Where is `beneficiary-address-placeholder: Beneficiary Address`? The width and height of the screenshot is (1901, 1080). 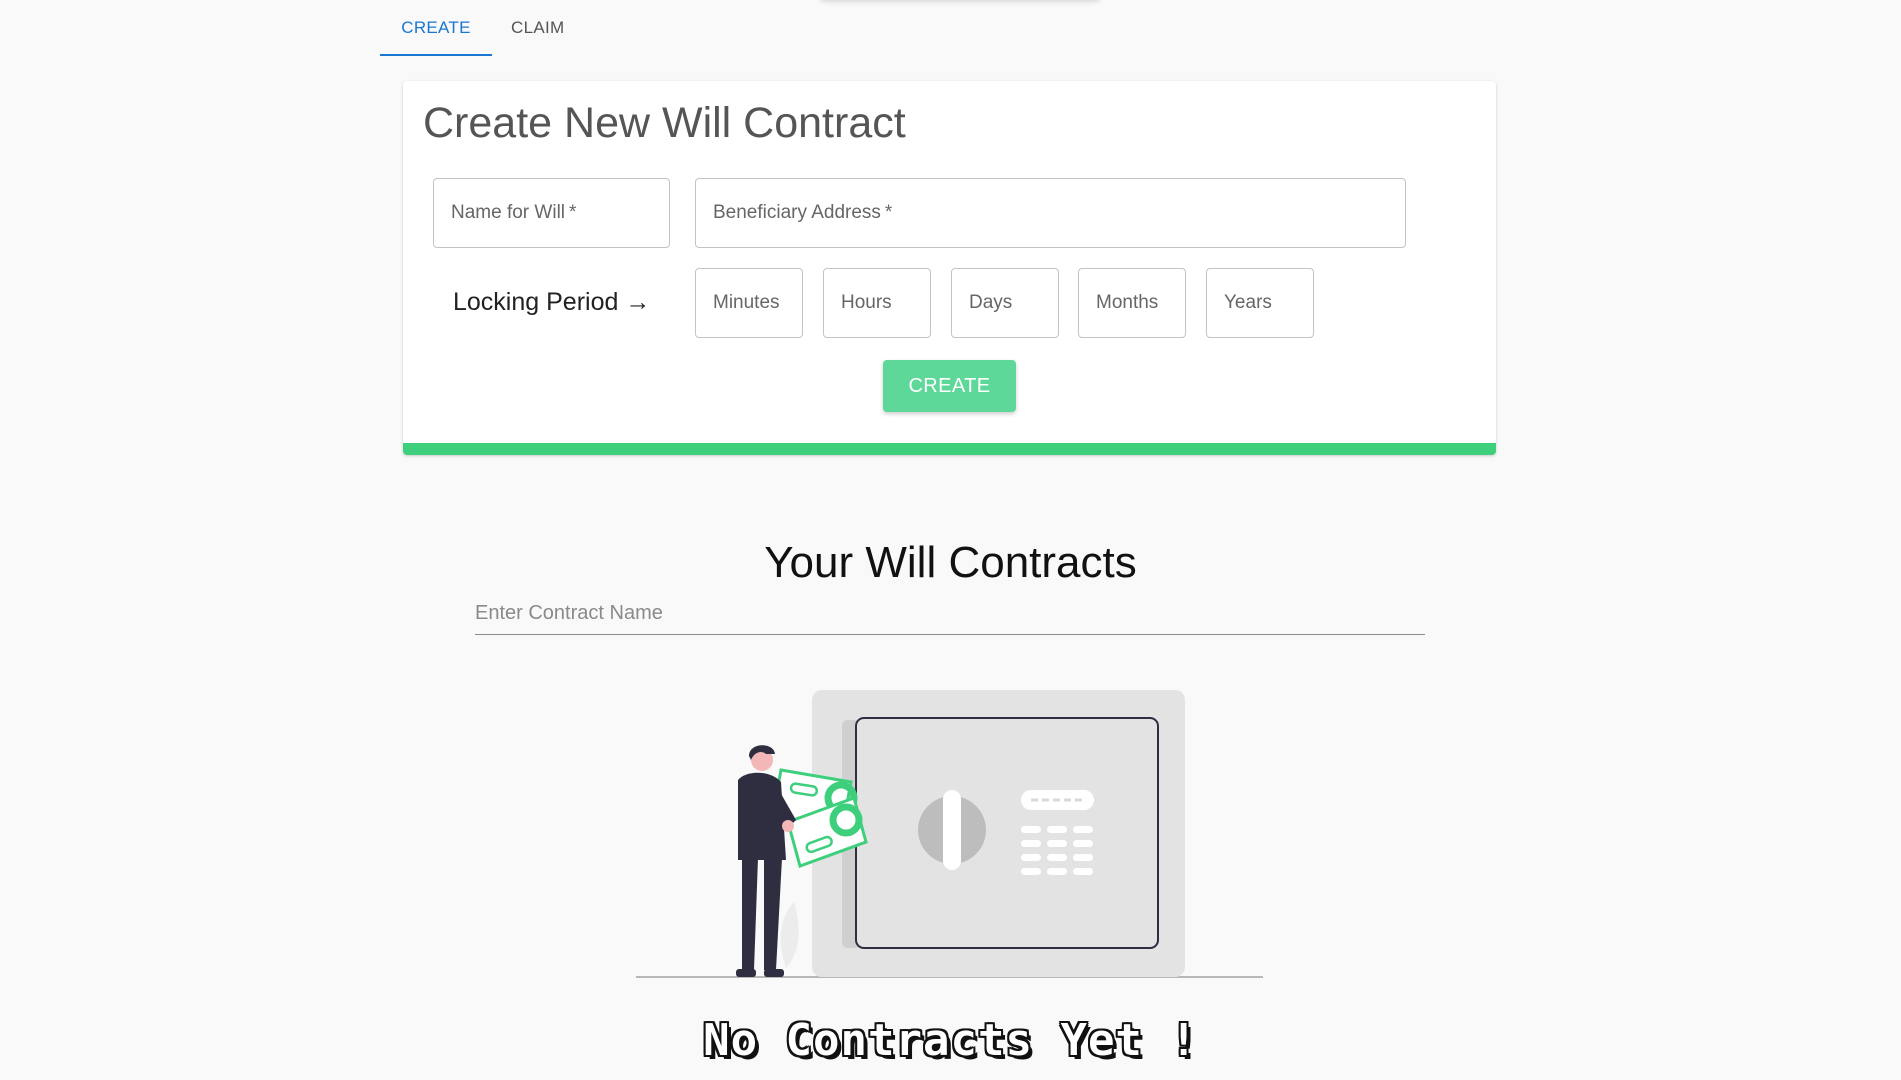
beneficiary-address-placeholder: Beneficiary Address is located at coordinates (797, 212).